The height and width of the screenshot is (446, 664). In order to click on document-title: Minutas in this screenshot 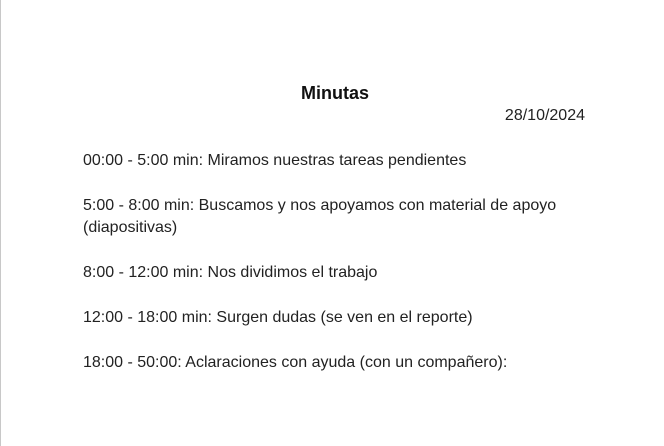, I will do `click(334, 93)`.